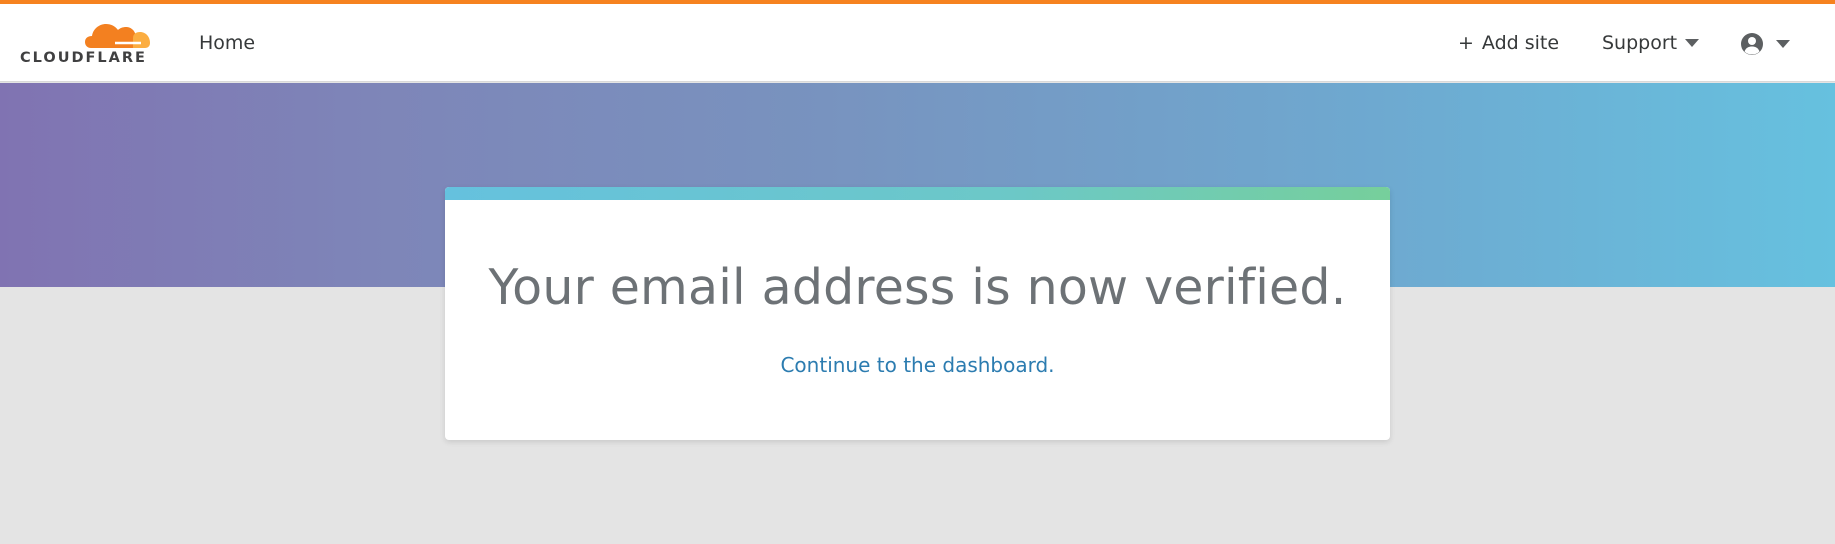  What do you see at coordinates (1640, 43) in the screenshot?
I see `support-label: Support` at bounding box center [1640, 43].